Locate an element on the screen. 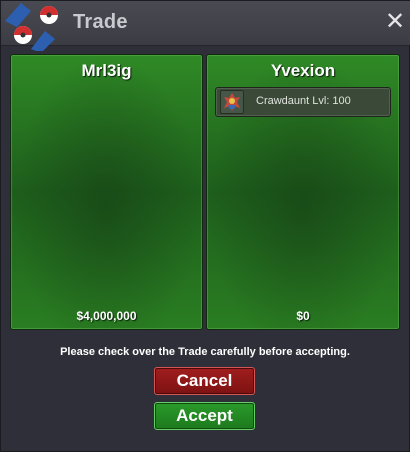 This screenshot has height=452, width=410. money-right: $0 is located at coordinates (303, 316).